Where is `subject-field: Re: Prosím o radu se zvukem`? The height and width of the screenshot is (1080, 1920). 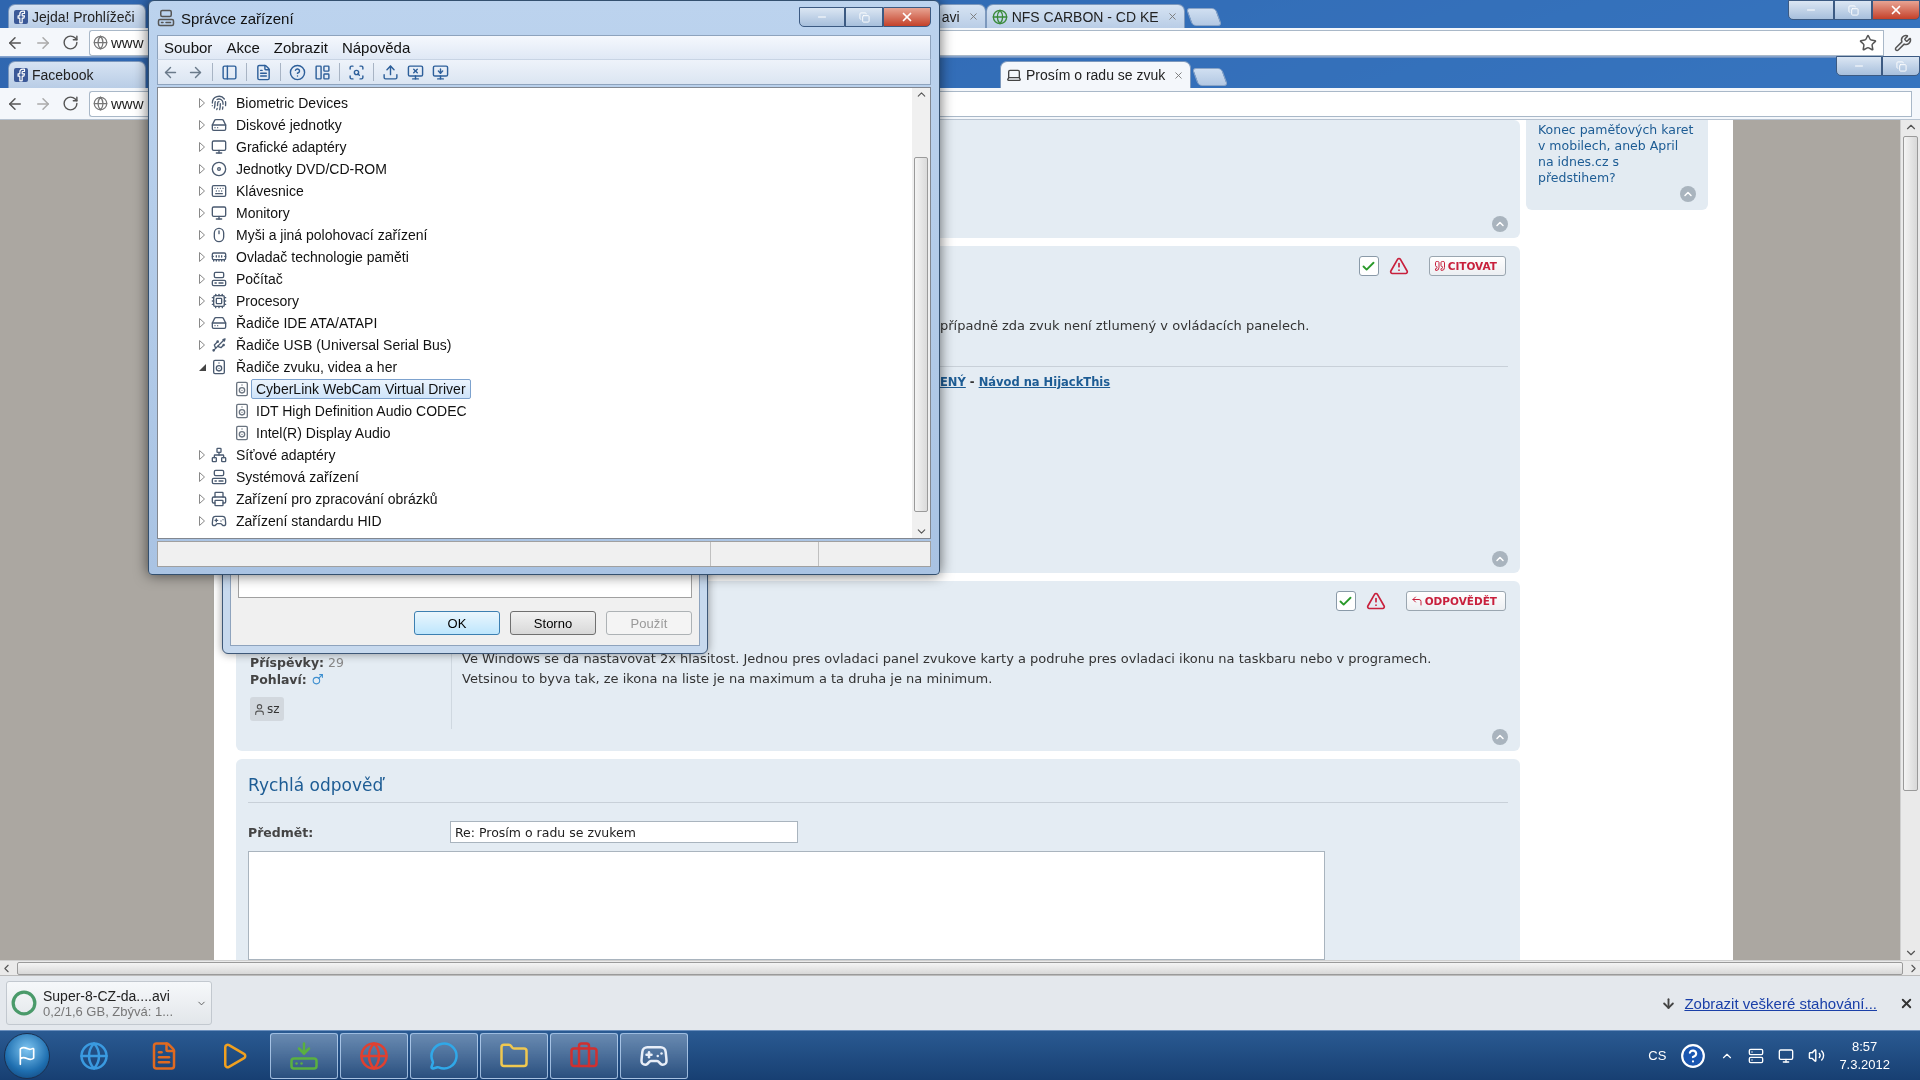
subject-field: Re: Prosím o radu se zvukem is located at coordinates (624, 832).